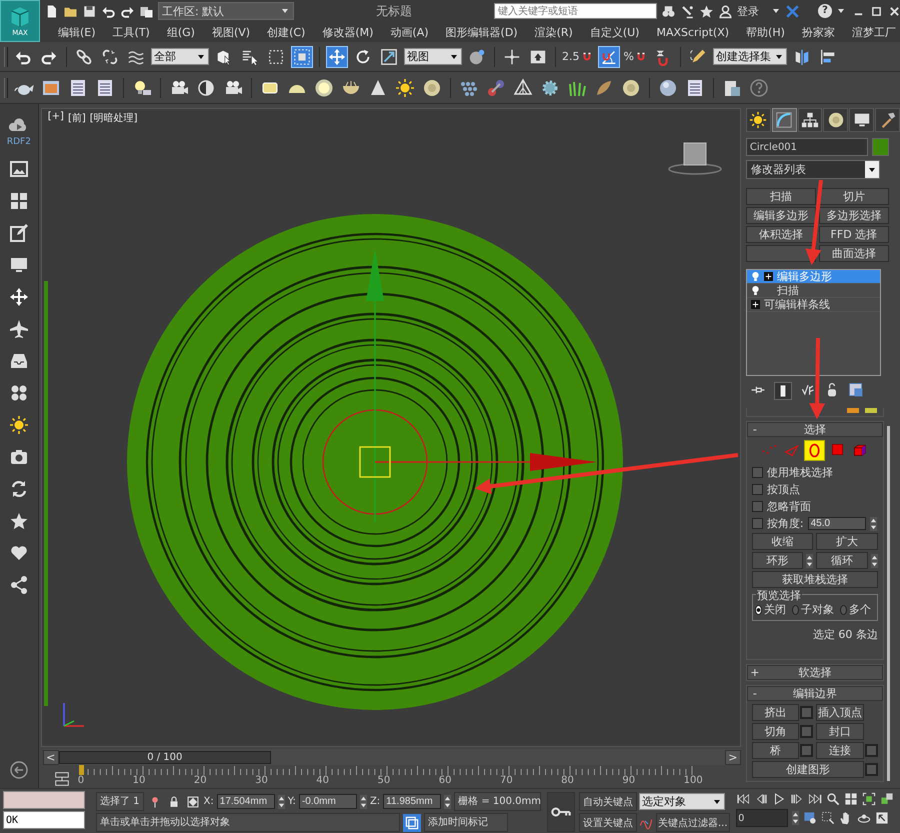  What do you see at coordinates (181, 32) in the screenshot?
I see `menu-item: 组(G)` at bounding box center [181, 32].